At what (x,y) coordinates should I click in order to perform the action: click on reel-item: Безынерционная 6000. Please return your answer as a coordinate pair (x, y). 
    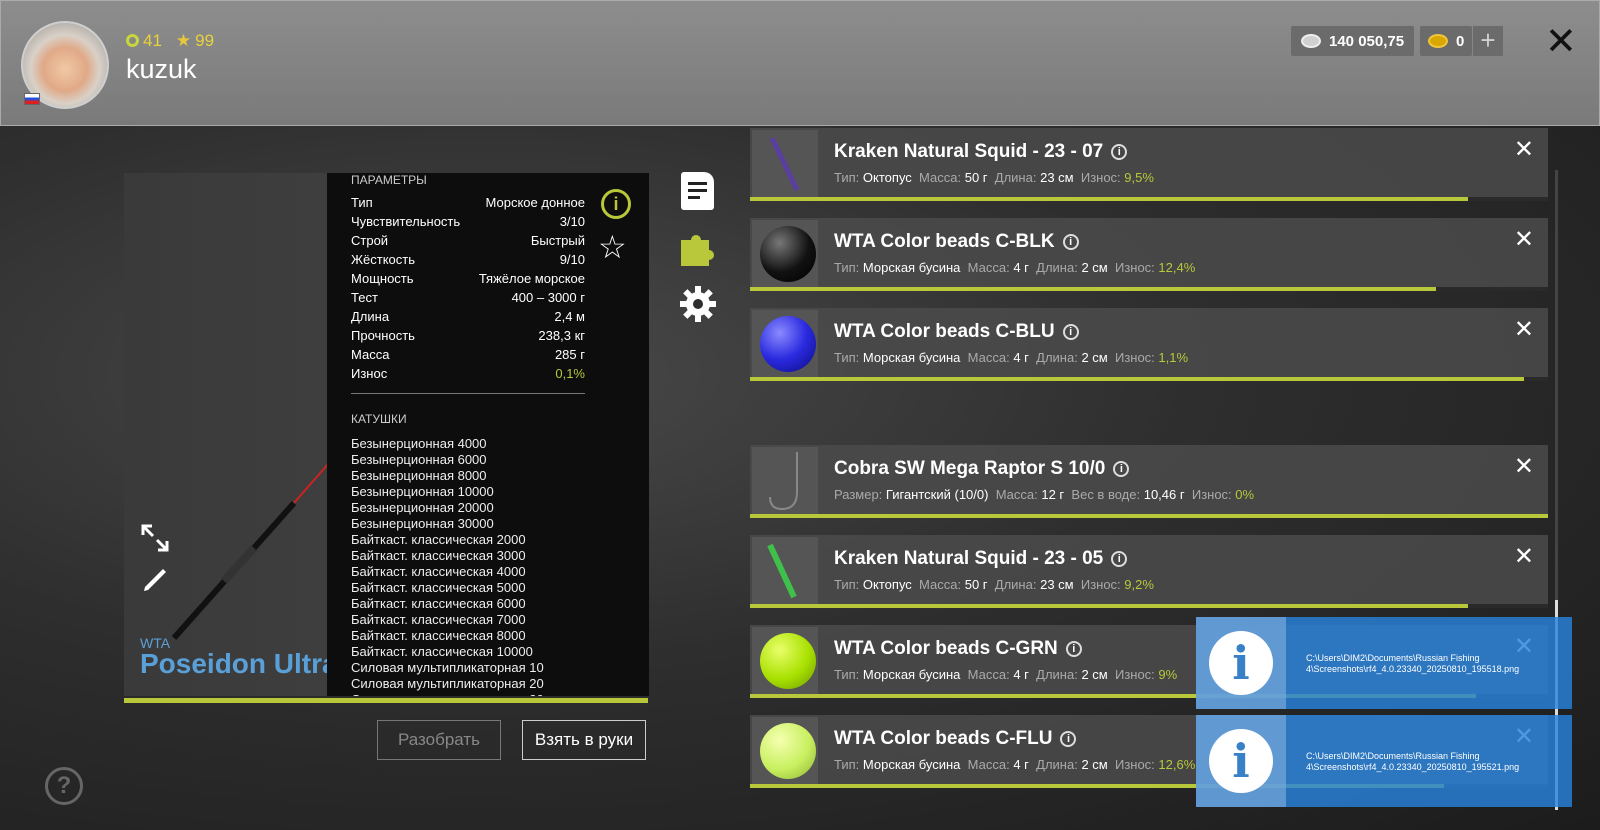
    Looking at the image, I should click on (419, 459).